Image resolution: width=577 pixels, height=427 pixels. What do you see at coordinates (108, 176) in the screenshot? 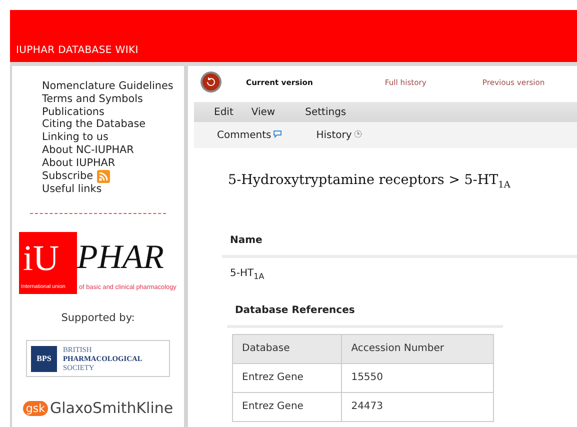
I see `sidebar-link: Subscribe` at bounding box center [108, 176].